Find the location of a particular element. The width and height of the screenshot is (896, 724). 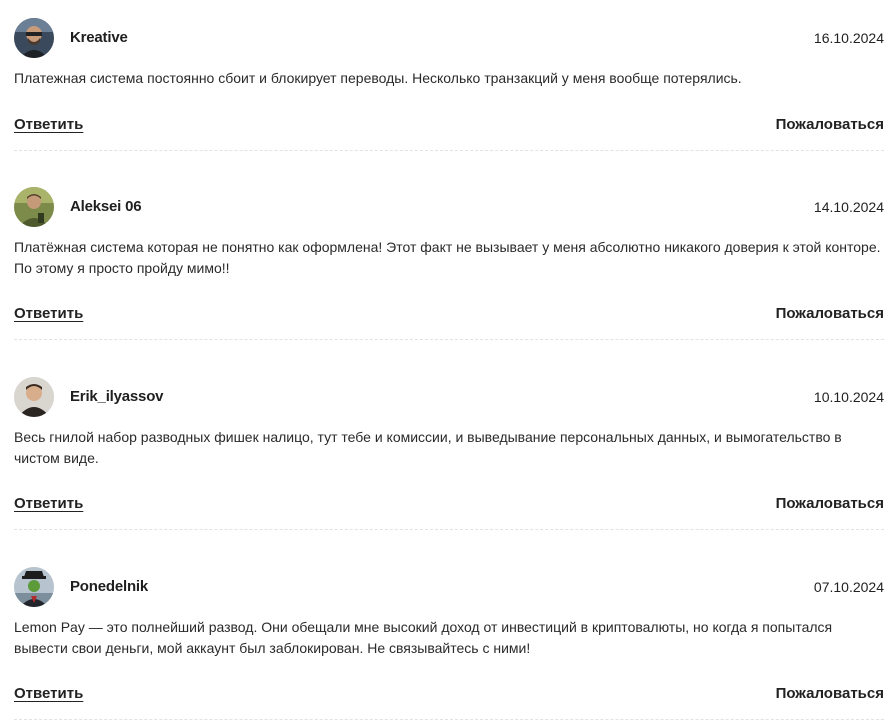

review-date: 10.10.2024 is located at coordinates (848, 397).